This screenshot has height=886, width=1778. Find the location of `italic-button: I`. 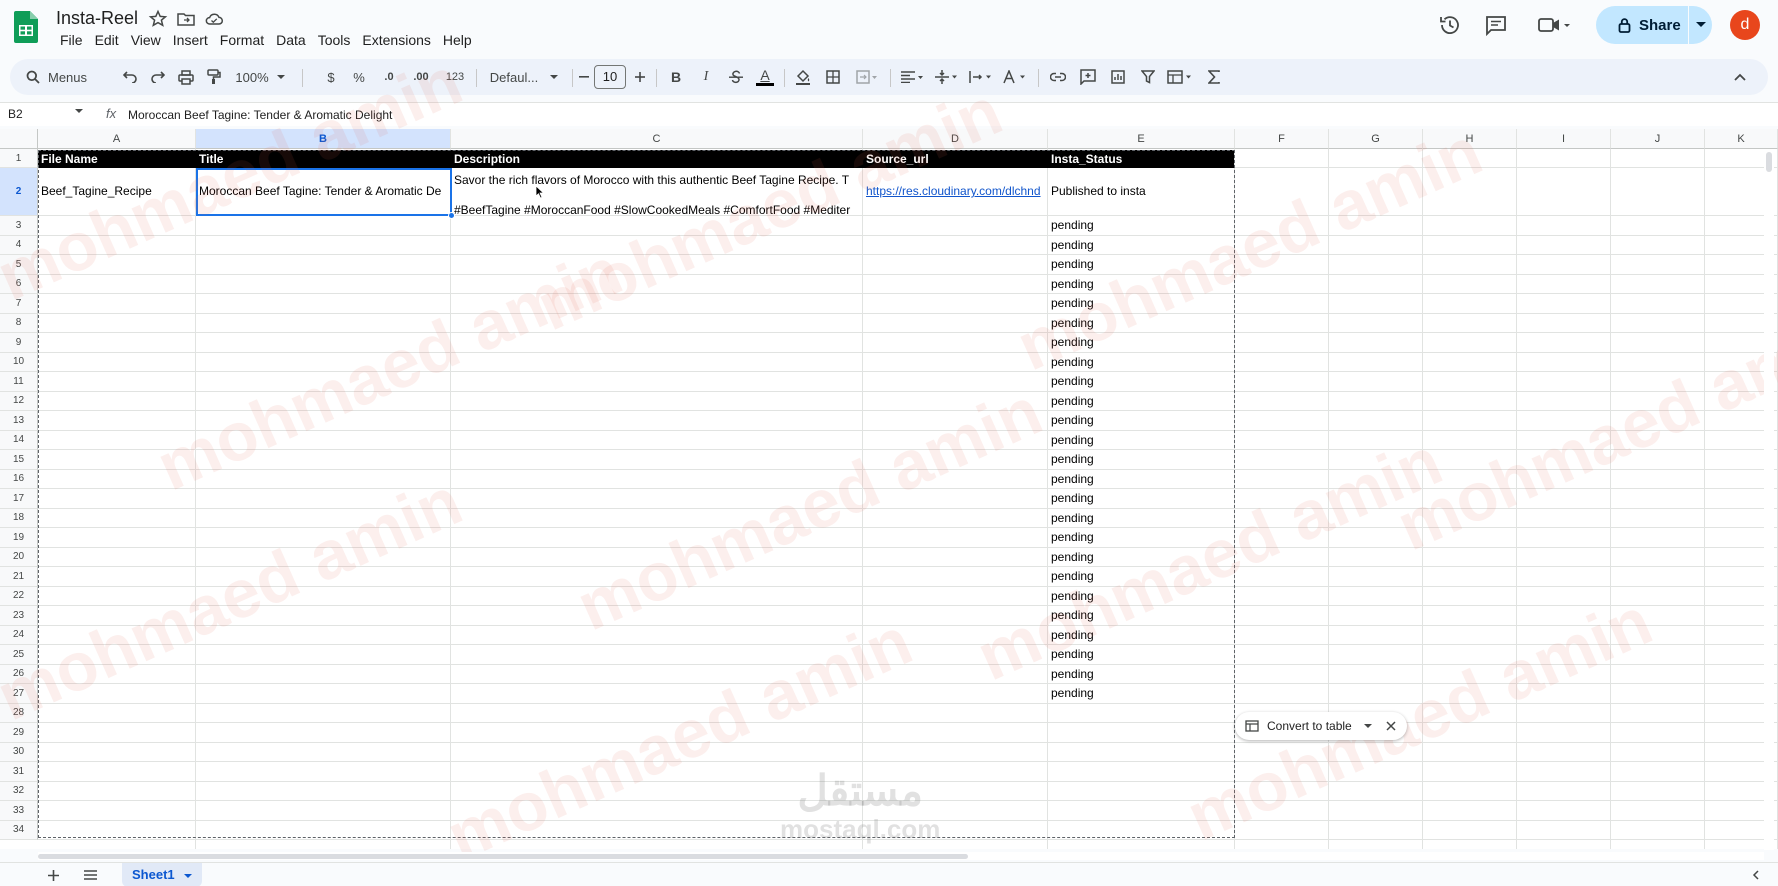

italic-button: I is located at coordinates (706, 77).